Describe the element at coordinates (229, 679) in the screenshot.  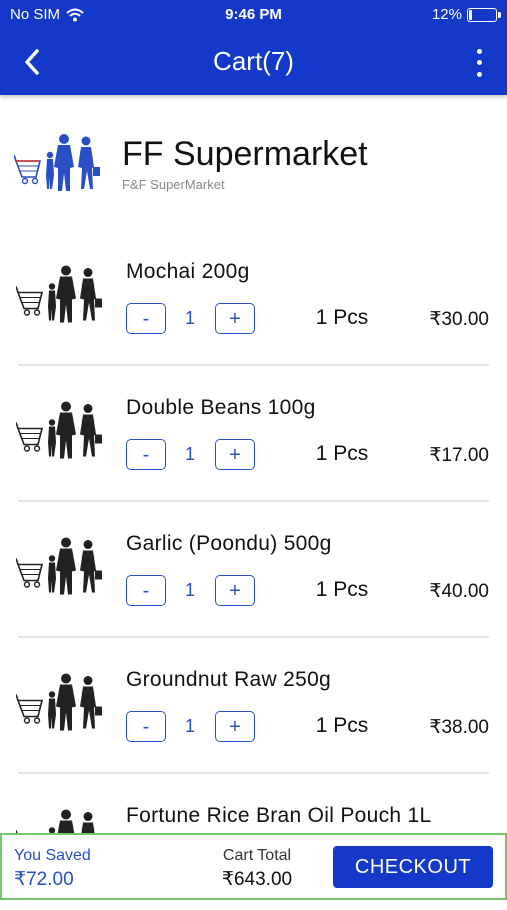
I see `item-name: Groundnut Raw 250g` at that location.